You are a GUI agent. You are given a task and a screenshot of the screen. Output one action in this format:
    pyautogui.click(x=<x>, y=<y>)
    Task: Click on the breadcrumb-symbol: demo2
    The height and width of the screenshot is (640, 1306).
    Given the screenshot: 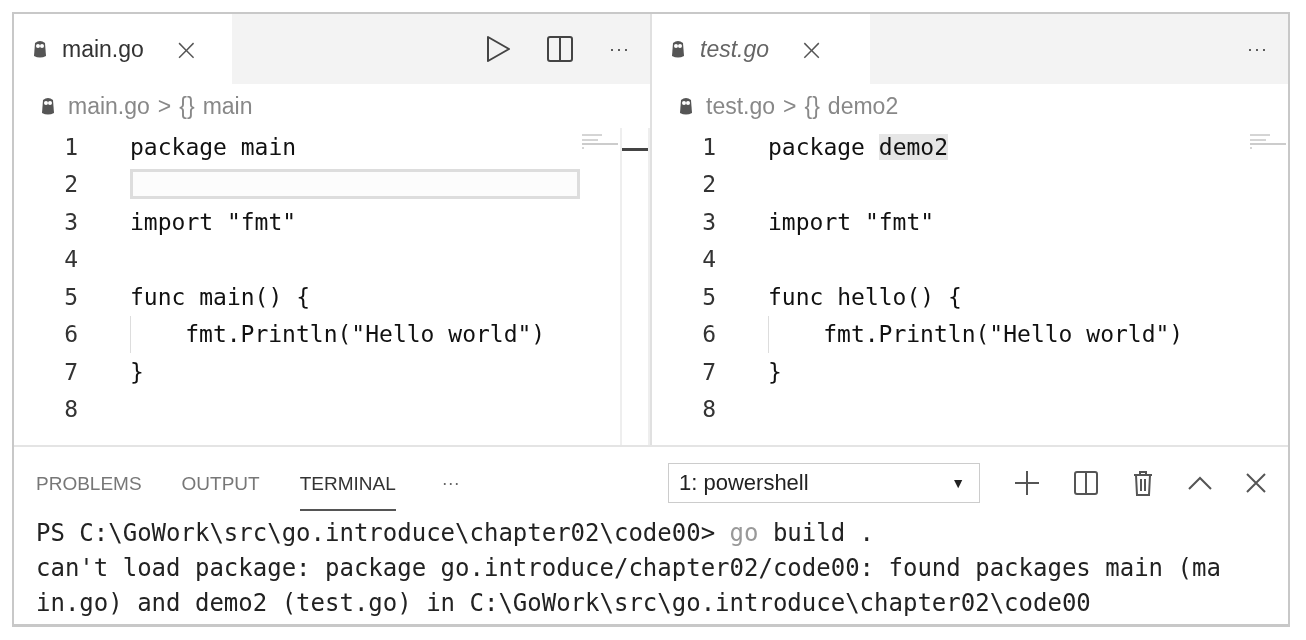 What is the action you would take?
    pyautogui.click(x=863, y=106)
    